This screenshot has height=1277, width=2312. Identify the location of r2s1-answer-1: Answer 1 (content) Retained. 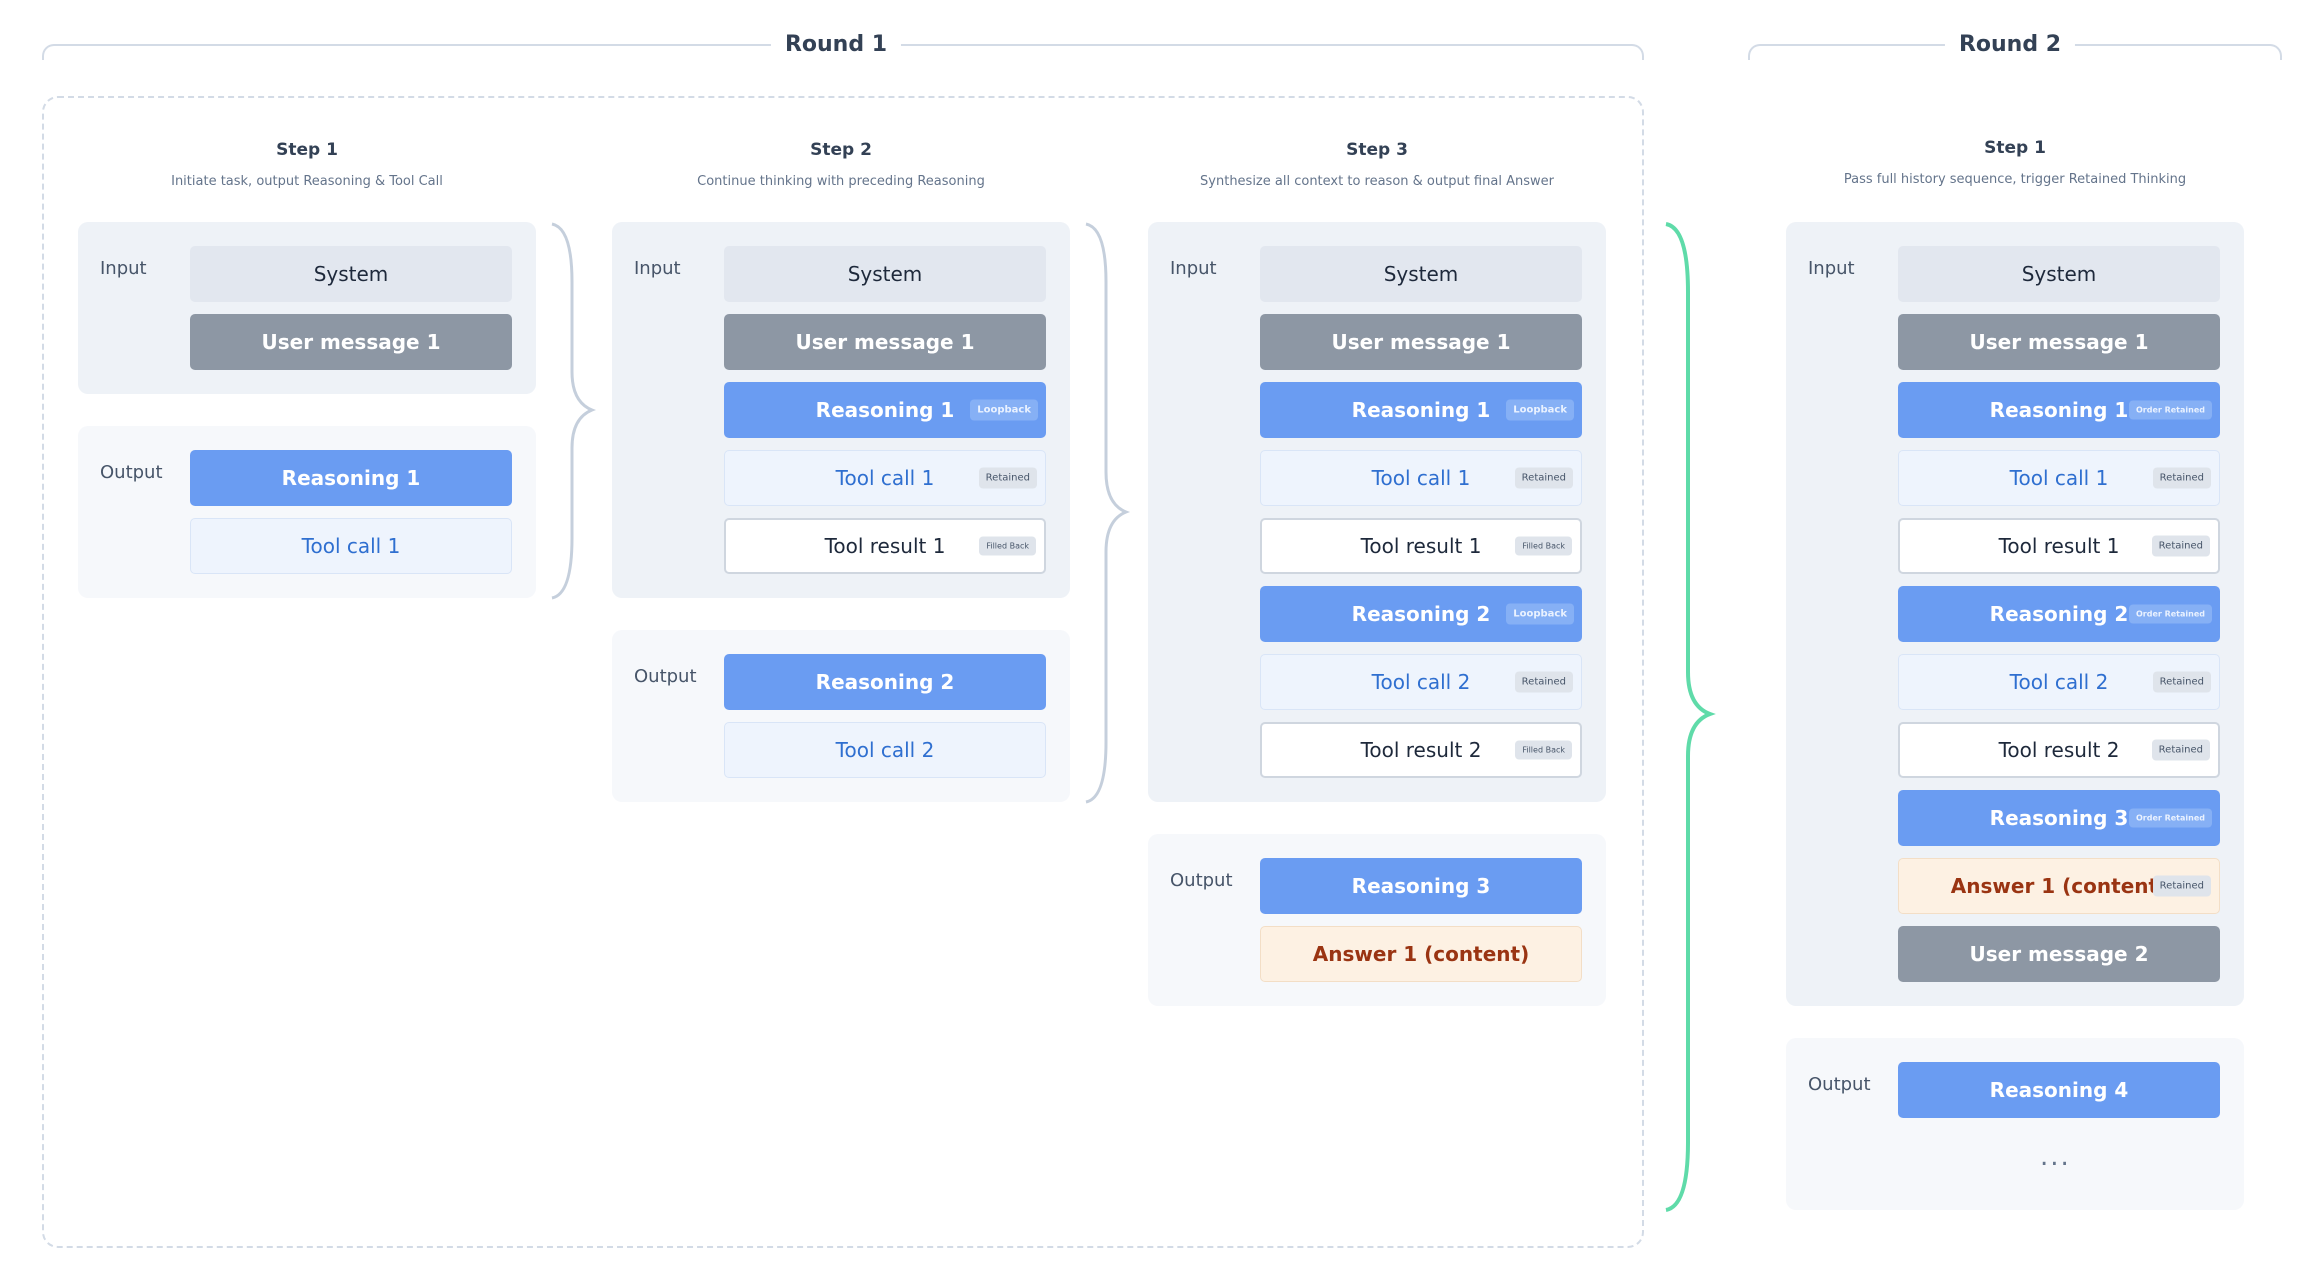
(2059, 886).